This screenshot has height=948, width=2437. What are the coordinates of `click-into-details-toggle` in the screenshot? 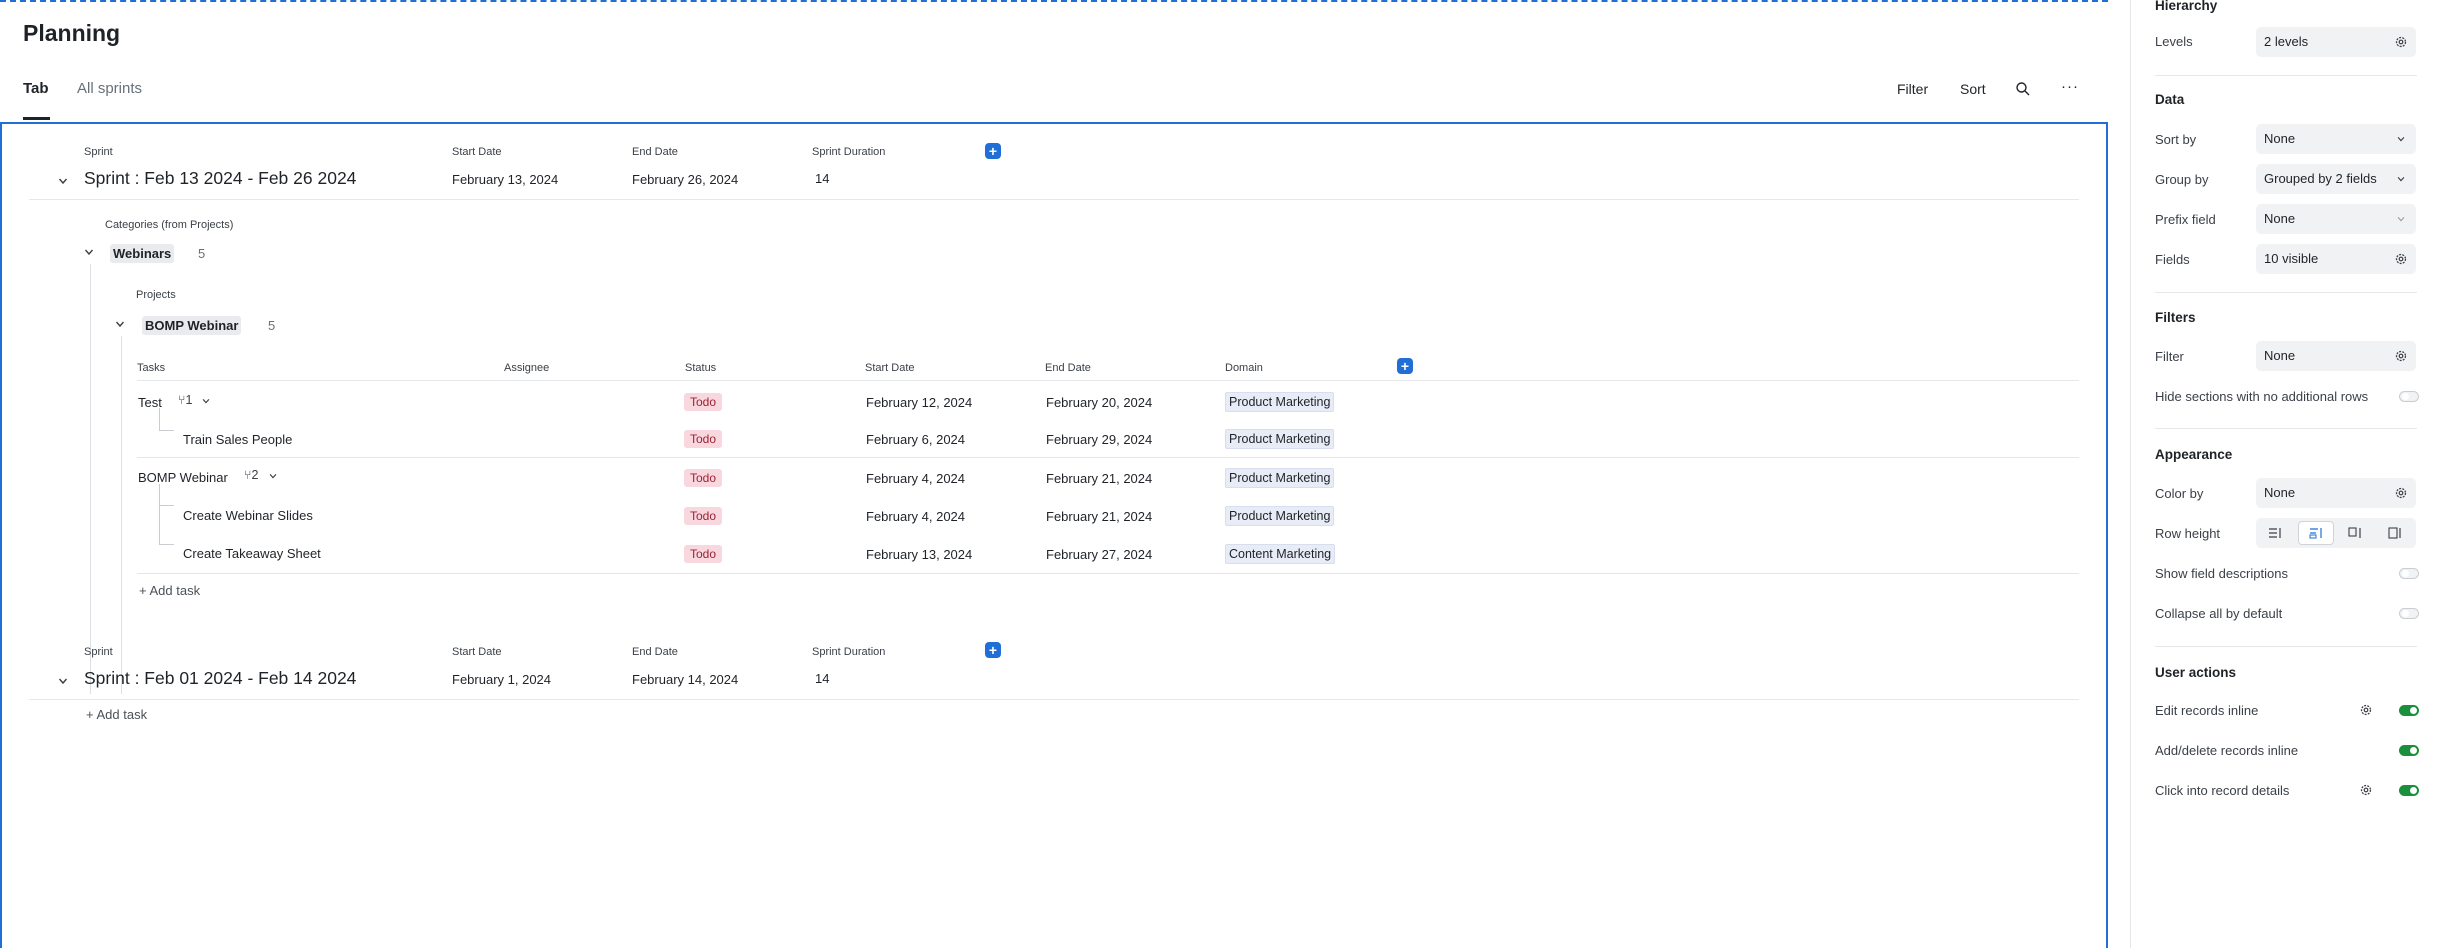 It's located at (2409, 790).